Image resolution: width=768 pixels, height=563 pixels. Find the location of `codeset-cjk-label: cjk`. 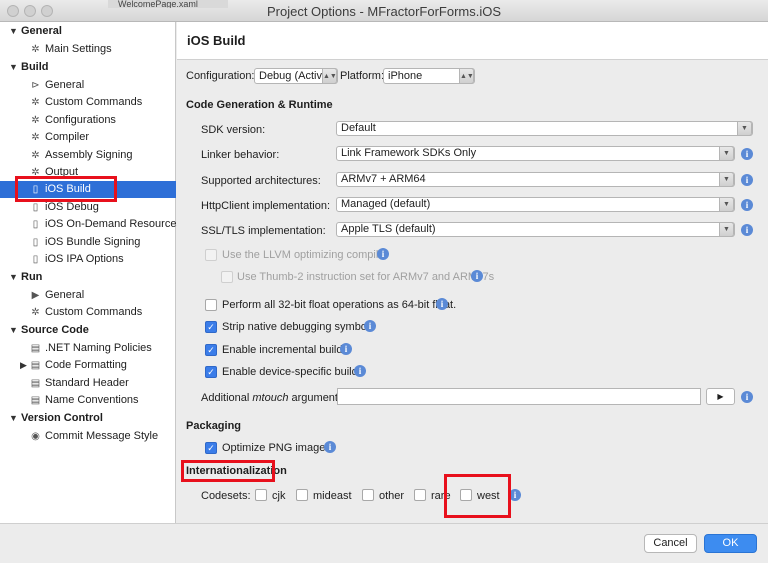

codeset-cjk-label: cjk is located at coordinates (279, 496).